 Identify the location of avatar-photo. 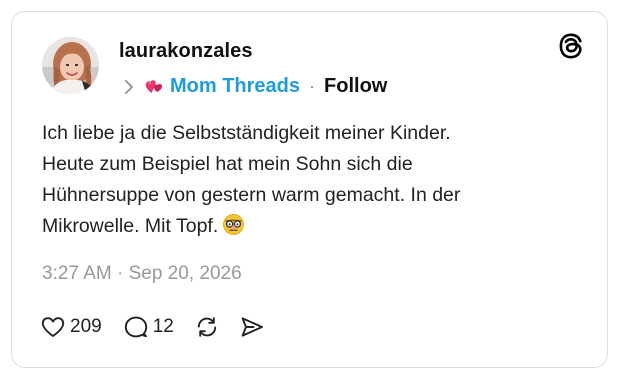
(70, 65).